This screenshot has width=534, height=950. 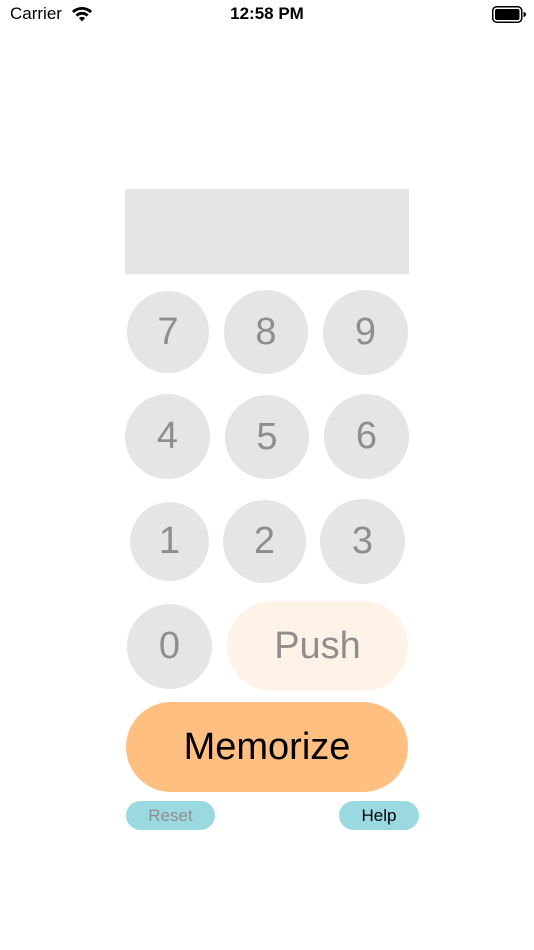 What do you see at coordinates (267, 231) in the screenshot?
I see `number-display` at bounding box center [267, 231].